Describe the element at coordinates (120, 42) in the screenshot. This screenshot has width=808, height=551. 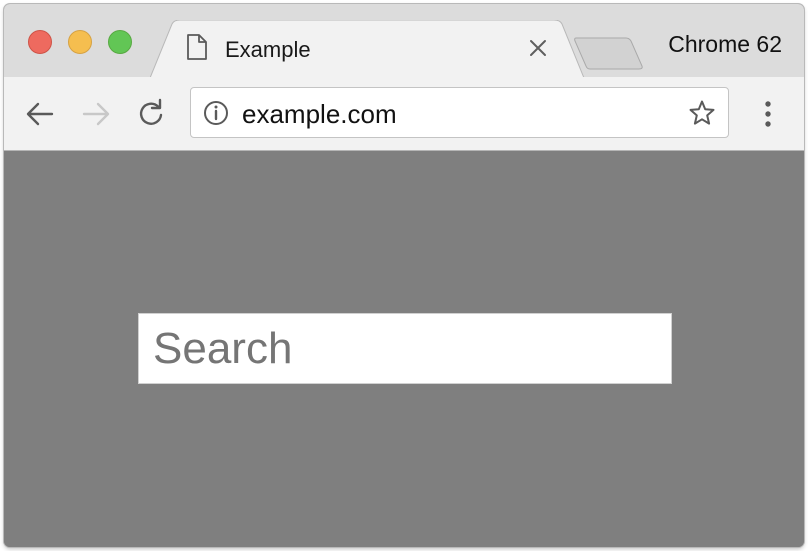
I see `zoom-window-button` at that location.